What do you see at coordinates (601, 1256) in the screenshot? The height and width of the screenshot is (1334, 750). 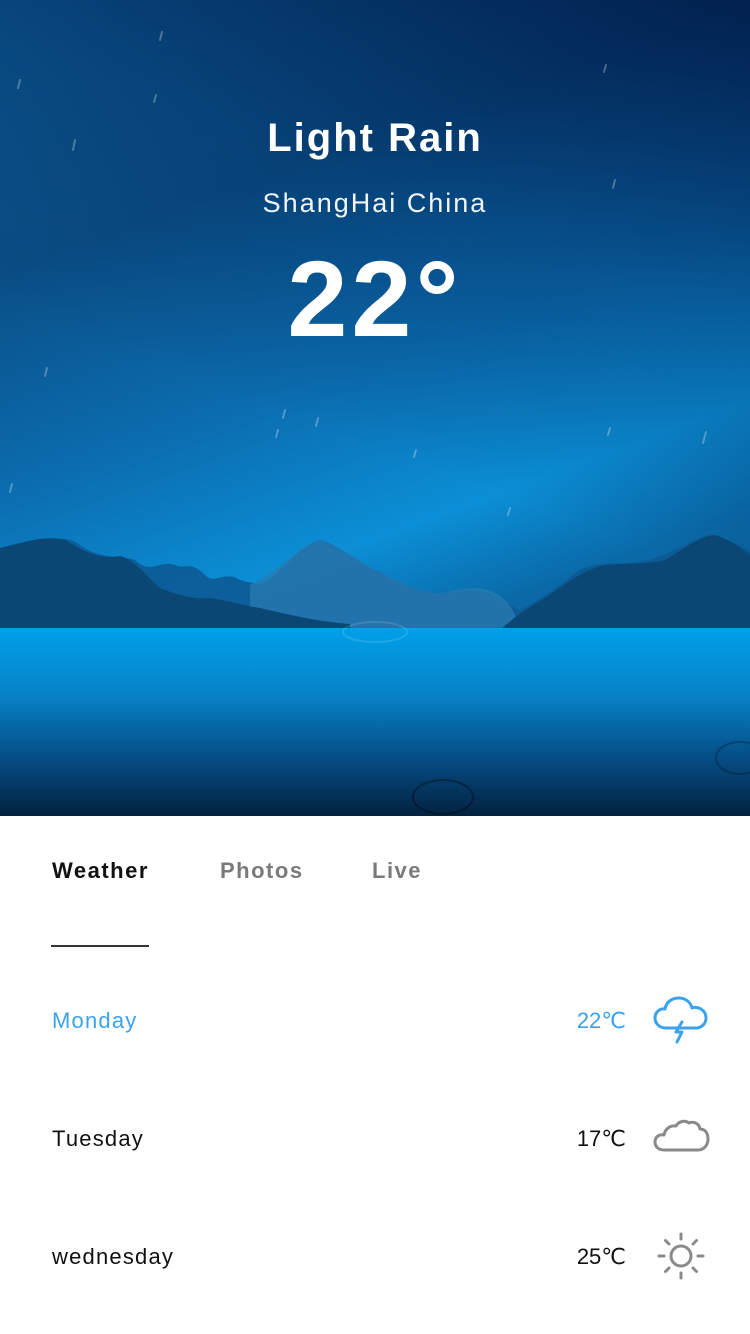 I see `forecast-temp: 25℃` at bounding box center [601, 1256].